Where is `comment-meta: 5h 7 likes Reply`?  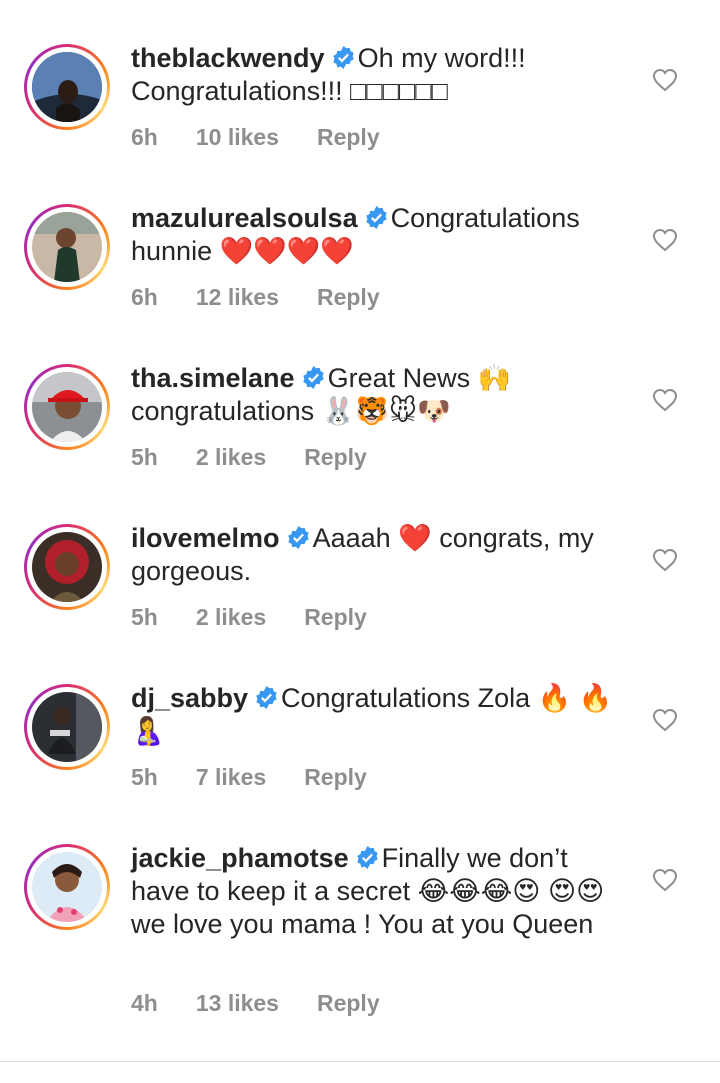 comment-meta: 5h 7 likes Reply is located at coordinates (268, 777).